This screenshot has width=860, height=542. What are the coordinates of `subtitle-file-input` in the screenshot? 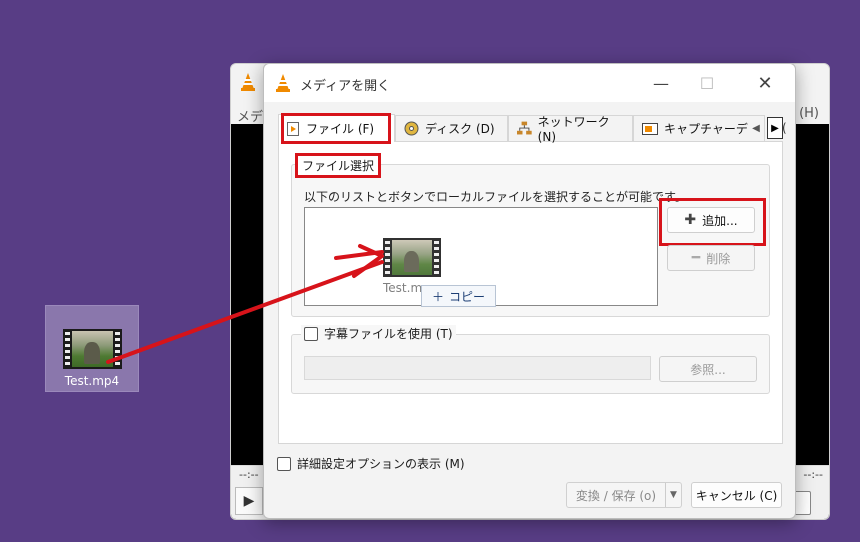 It's located at (477, 368).